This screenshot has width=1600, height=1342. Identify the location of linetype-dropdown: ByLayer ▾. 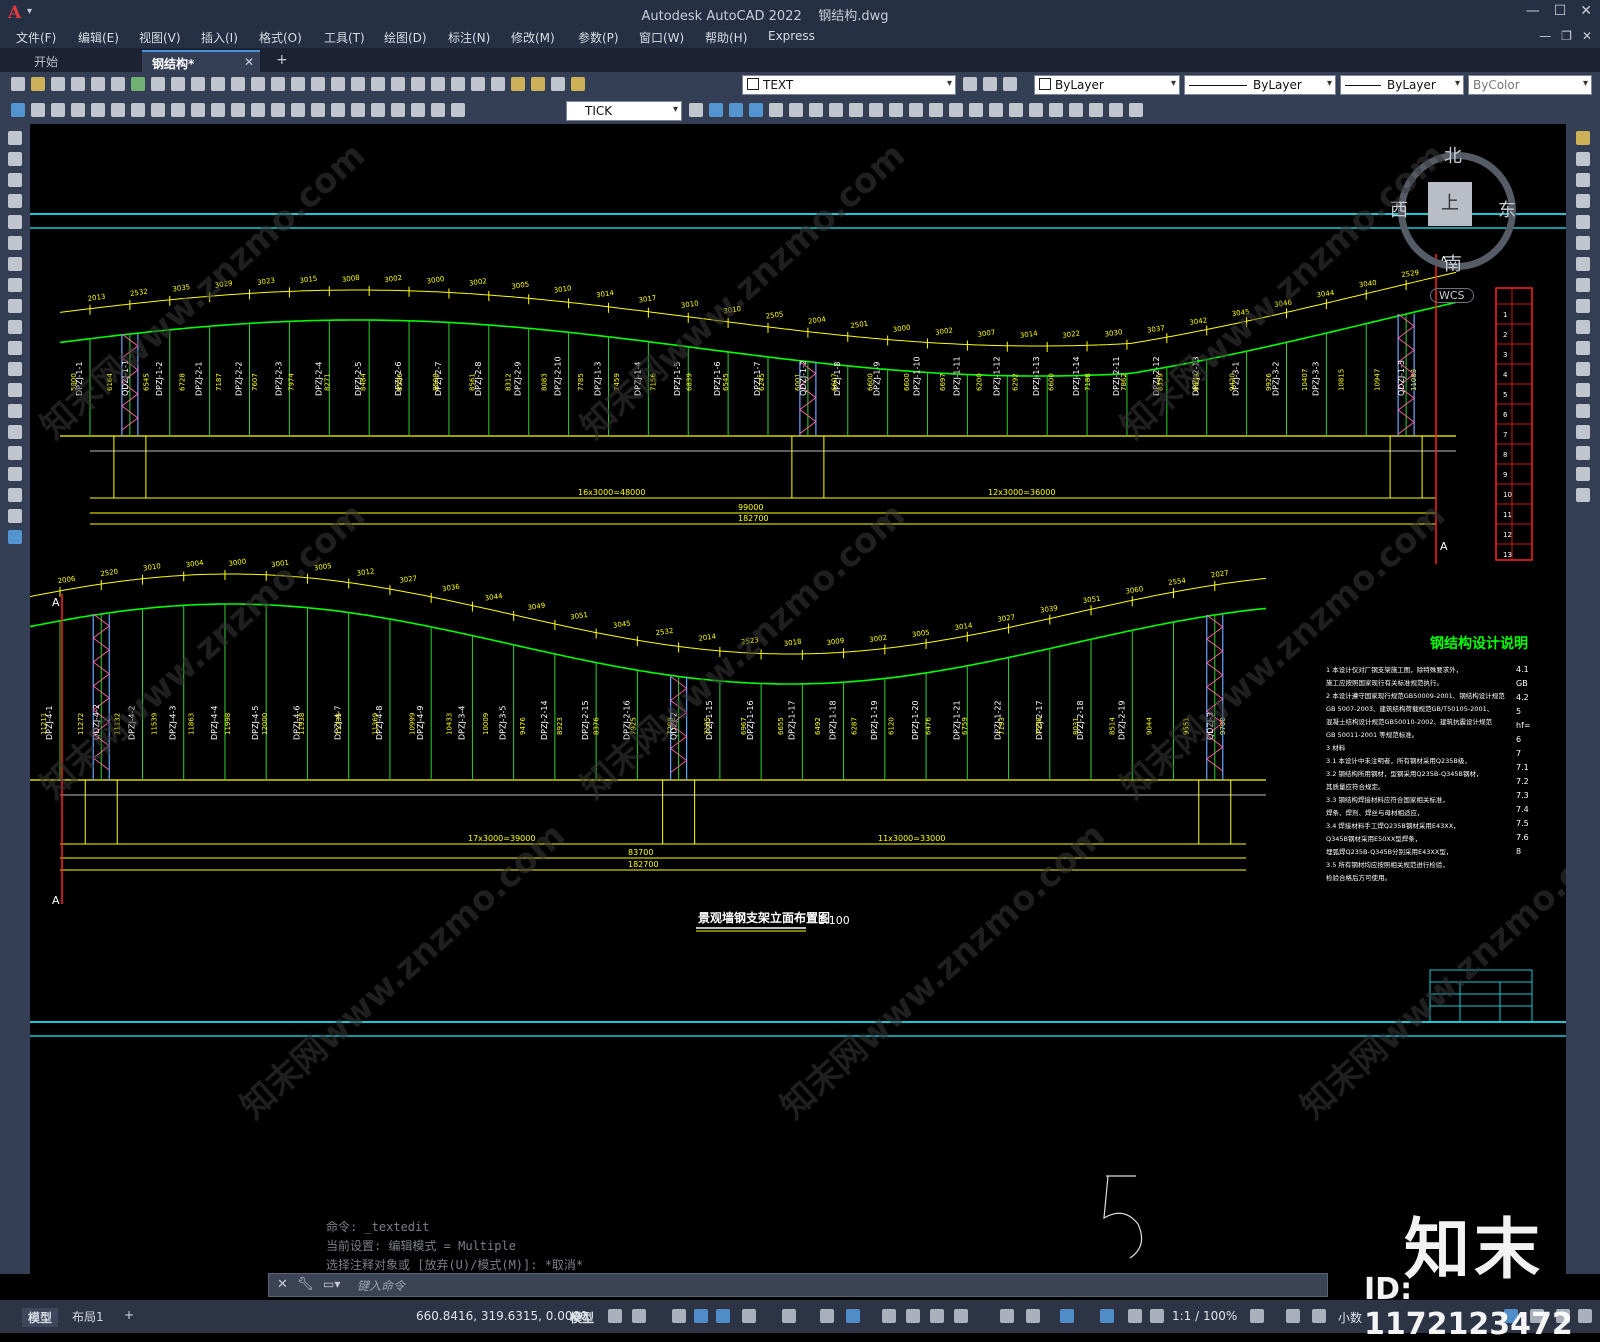
(1260, 85).